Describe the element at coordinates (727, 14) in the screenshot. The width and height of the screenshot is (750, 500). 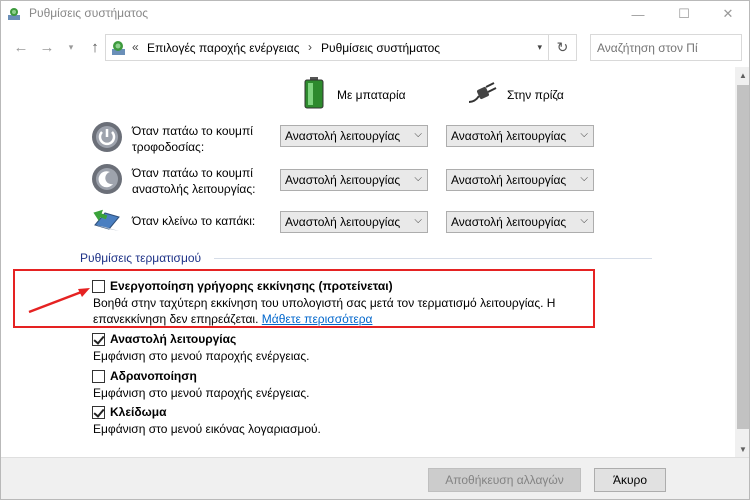
I see `close-button: ✕` at that location.